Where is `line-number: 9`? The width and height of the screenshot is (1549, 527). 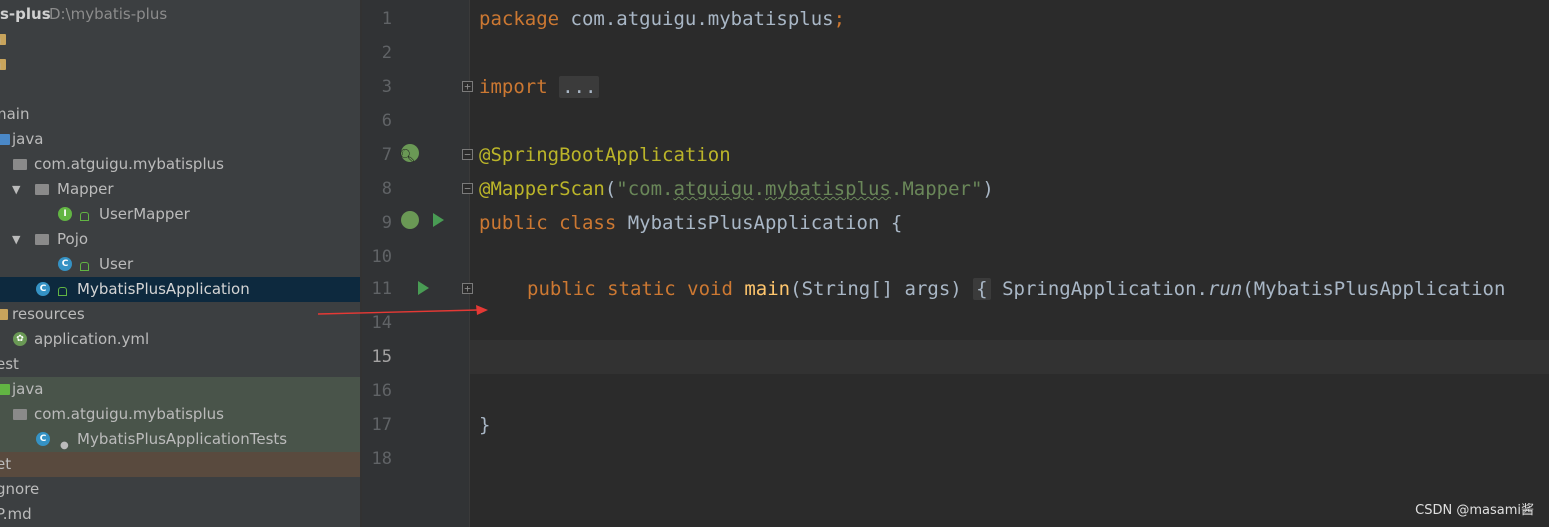
line-number: 9 is located at coordinates (386, 223).